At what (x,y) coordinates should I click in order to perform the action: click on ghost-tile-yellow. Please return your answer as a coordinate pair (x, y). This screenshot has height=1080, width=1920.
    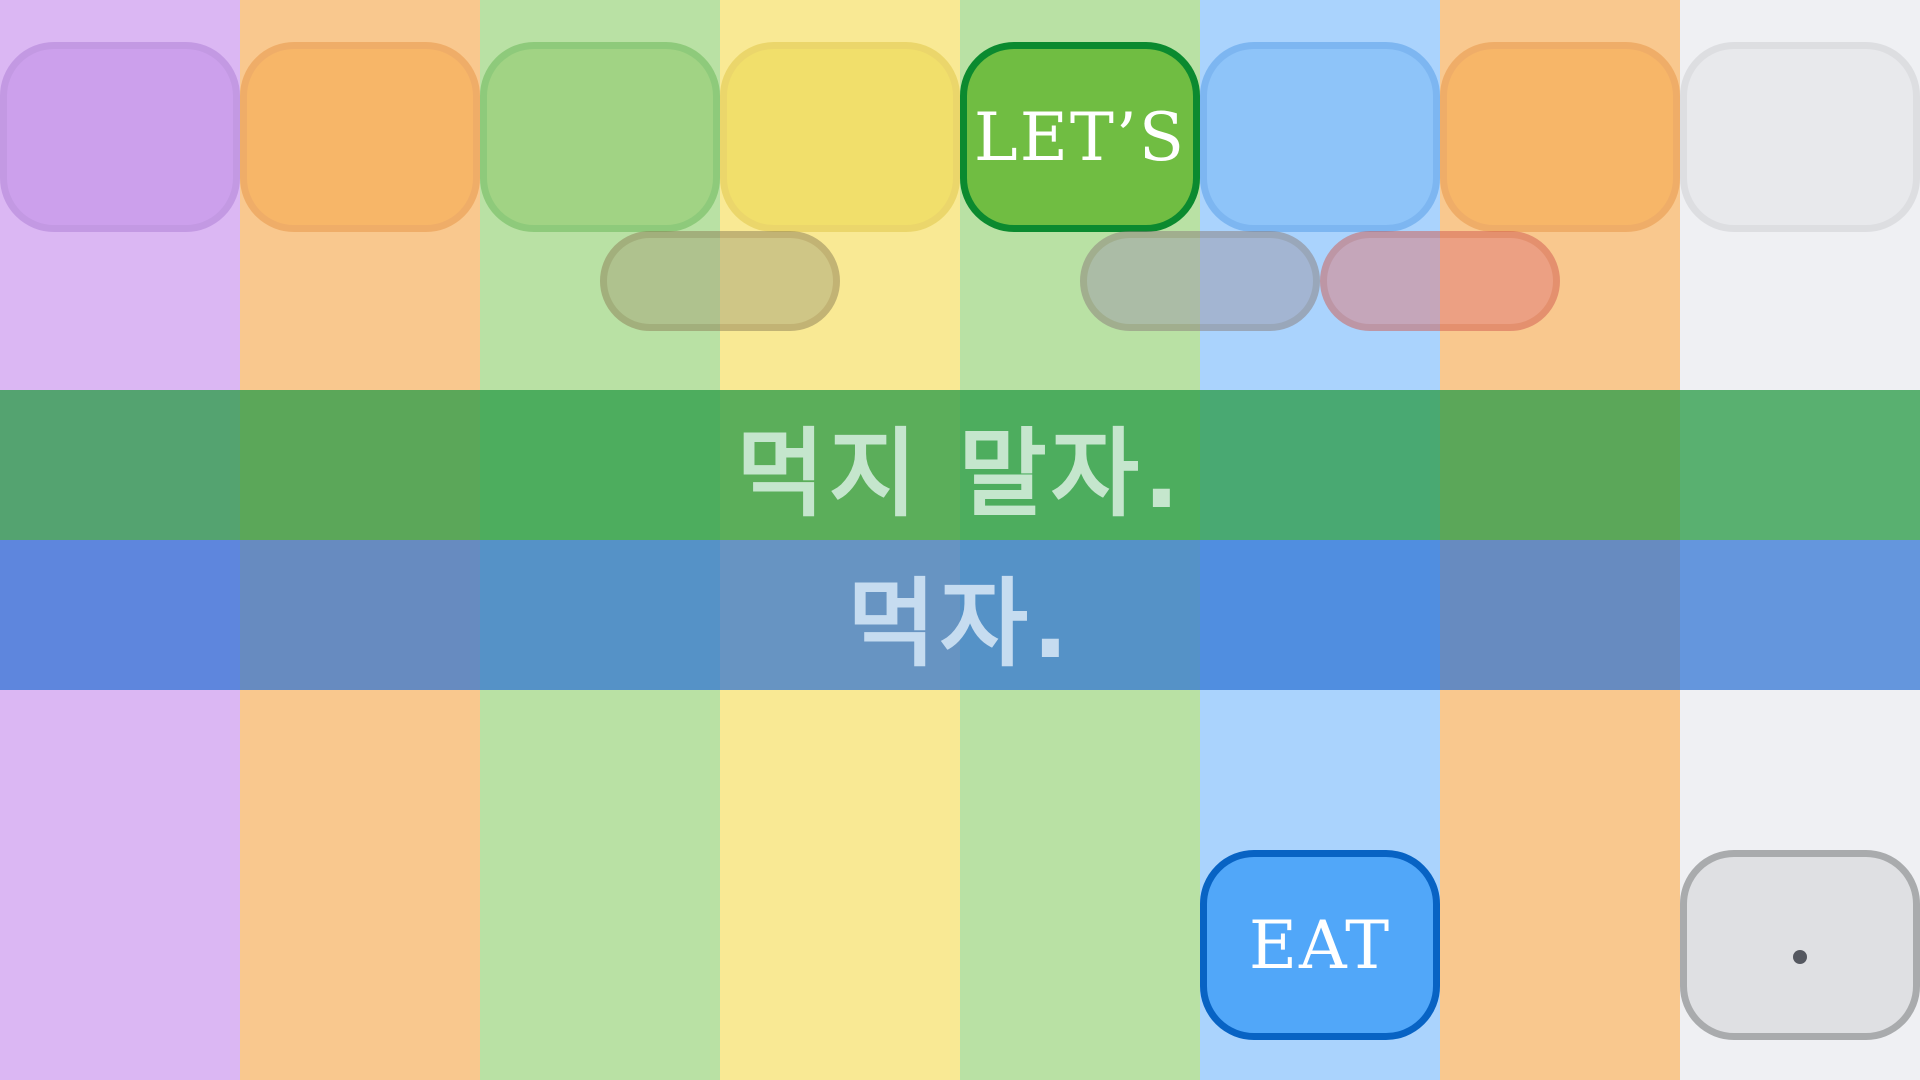
    Looking at the image, I should click on (840, 137).